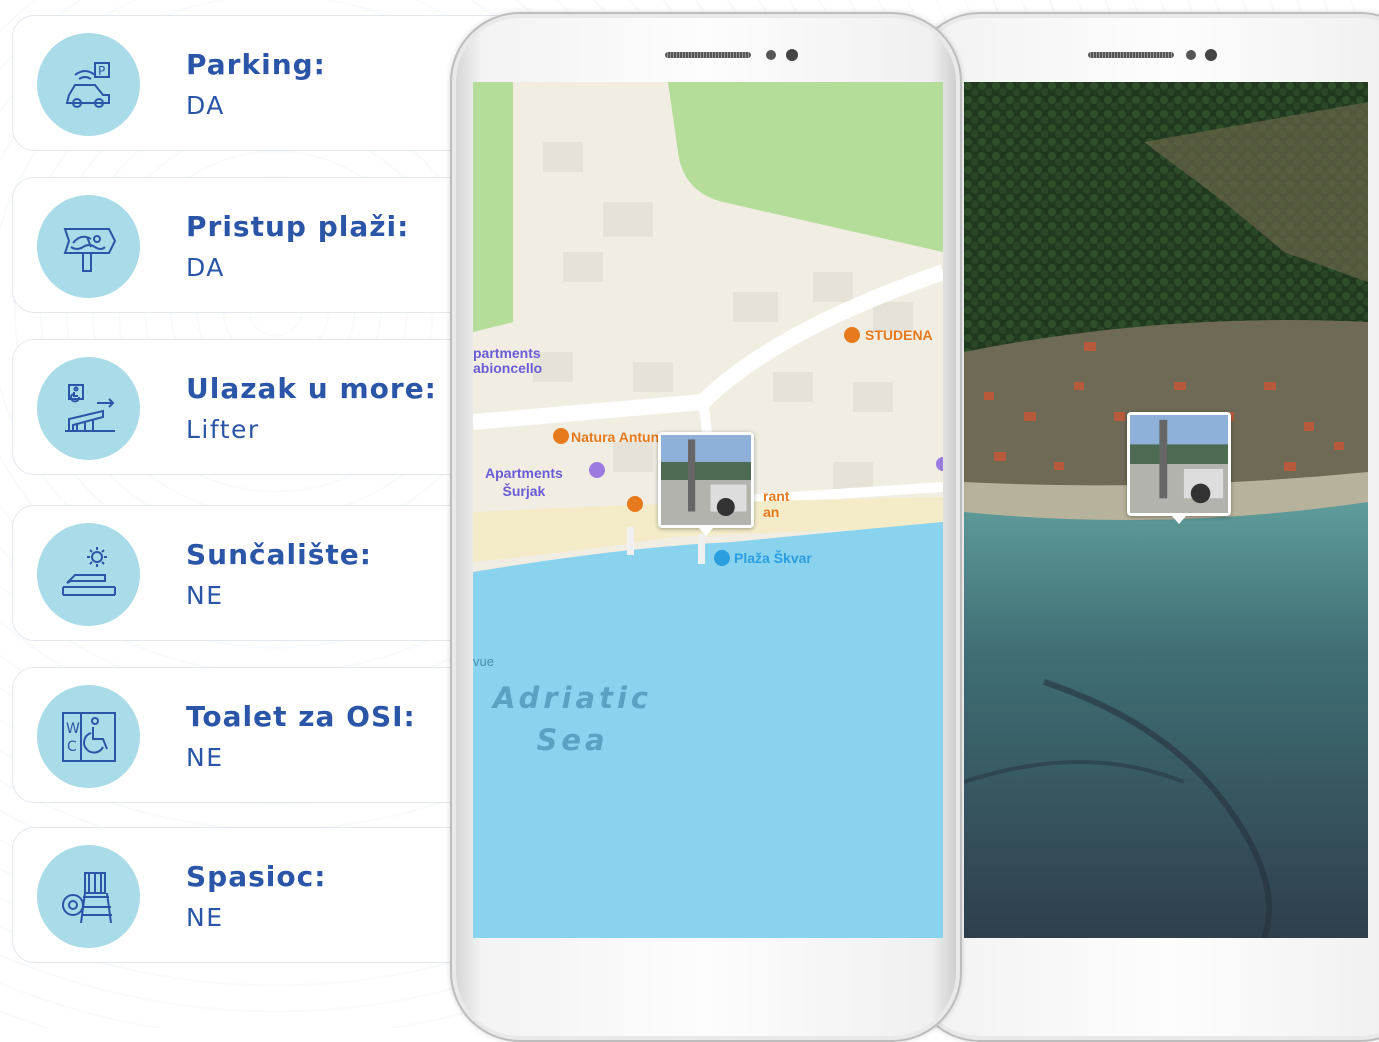 The width and height of the screenshot is (1379, 1042). Describe the element at coordinates (483, 661) in the screenshot. I see `map-label-vue: vue` at that location.